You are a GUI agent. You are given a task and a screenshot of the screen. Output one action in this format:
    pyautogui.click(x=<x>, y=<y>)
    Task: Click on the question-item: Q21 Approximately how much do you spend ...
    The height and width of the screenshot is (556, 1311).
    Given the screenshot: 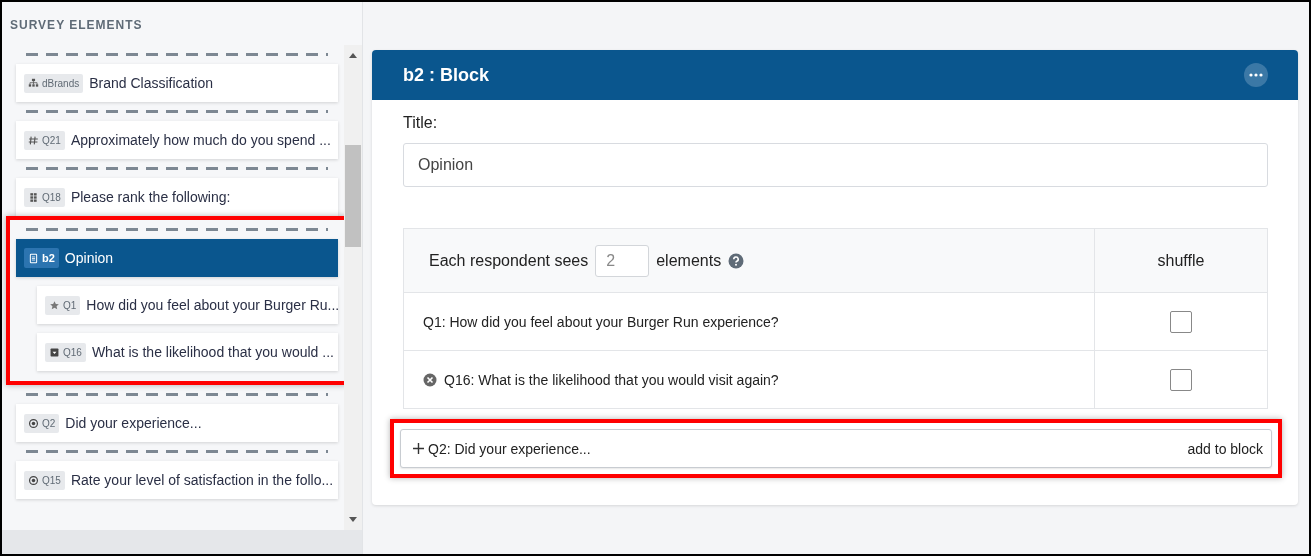 What is the action you would take?
    pyautogui.click(x=177, y=140)
    